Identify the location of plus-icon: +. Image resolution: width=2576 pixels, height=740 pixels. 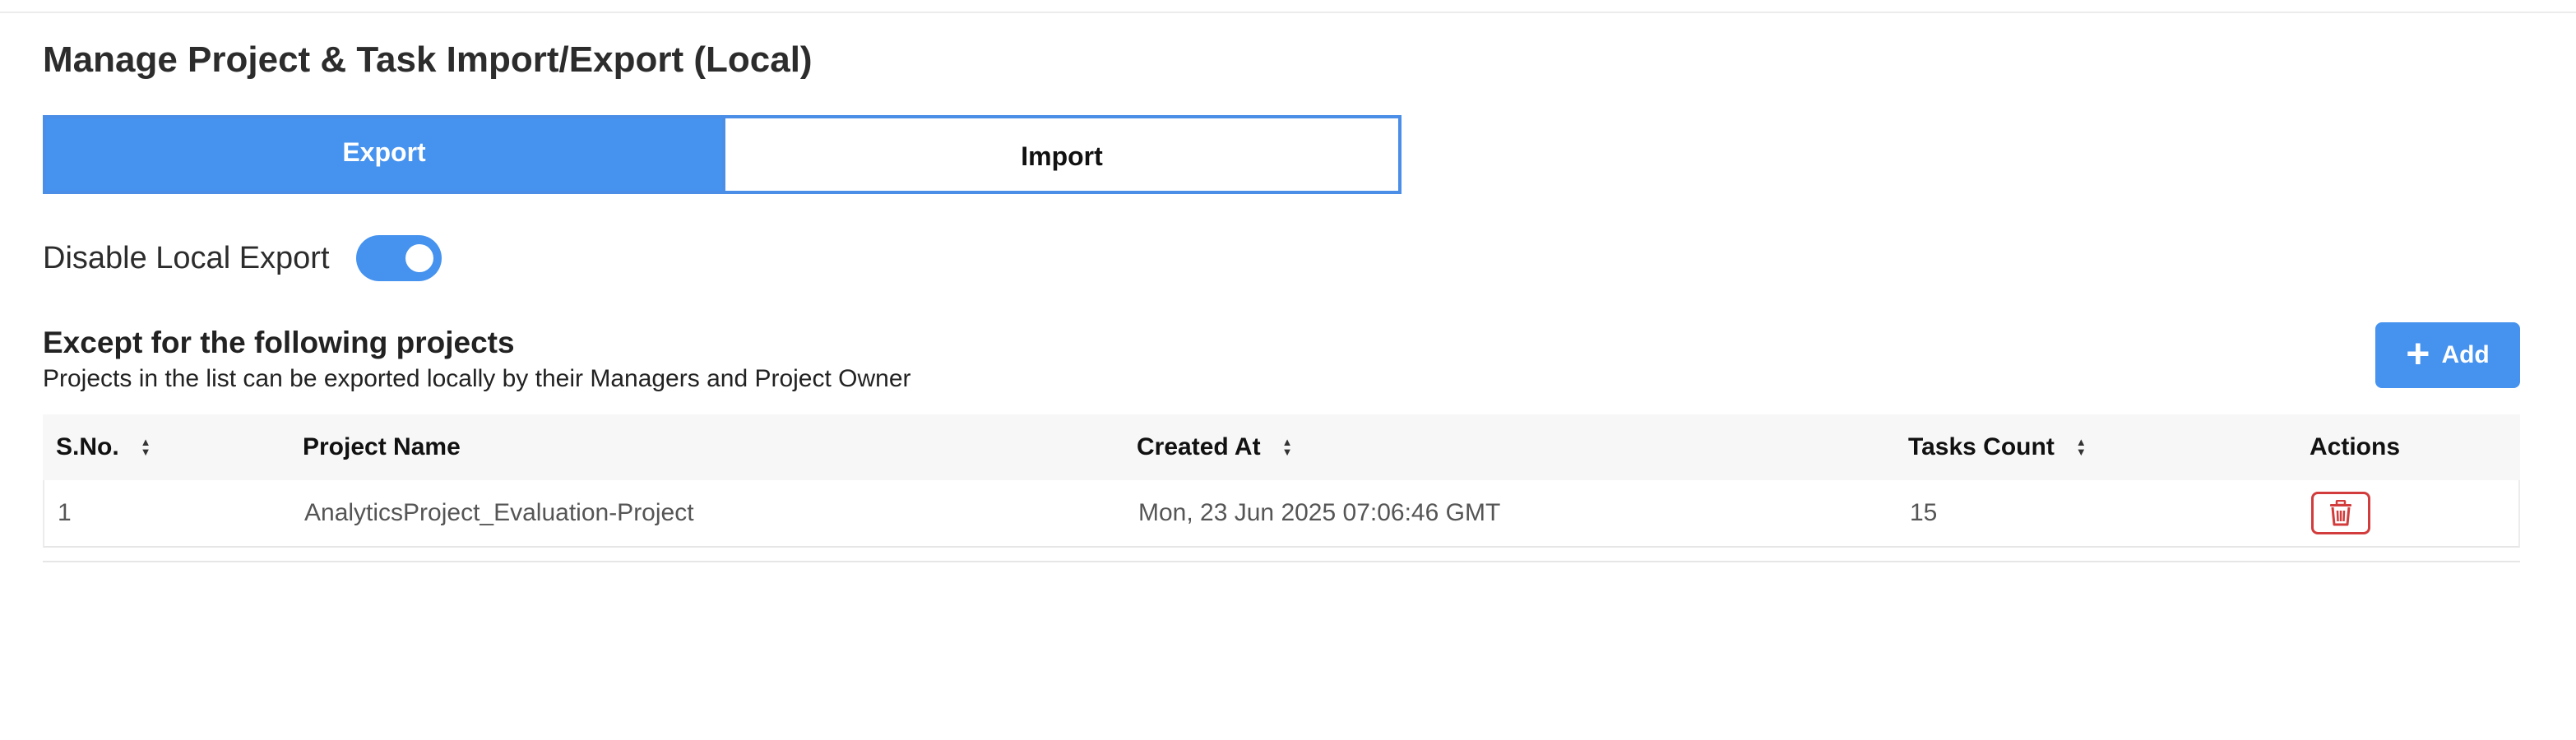
(2418, 354).